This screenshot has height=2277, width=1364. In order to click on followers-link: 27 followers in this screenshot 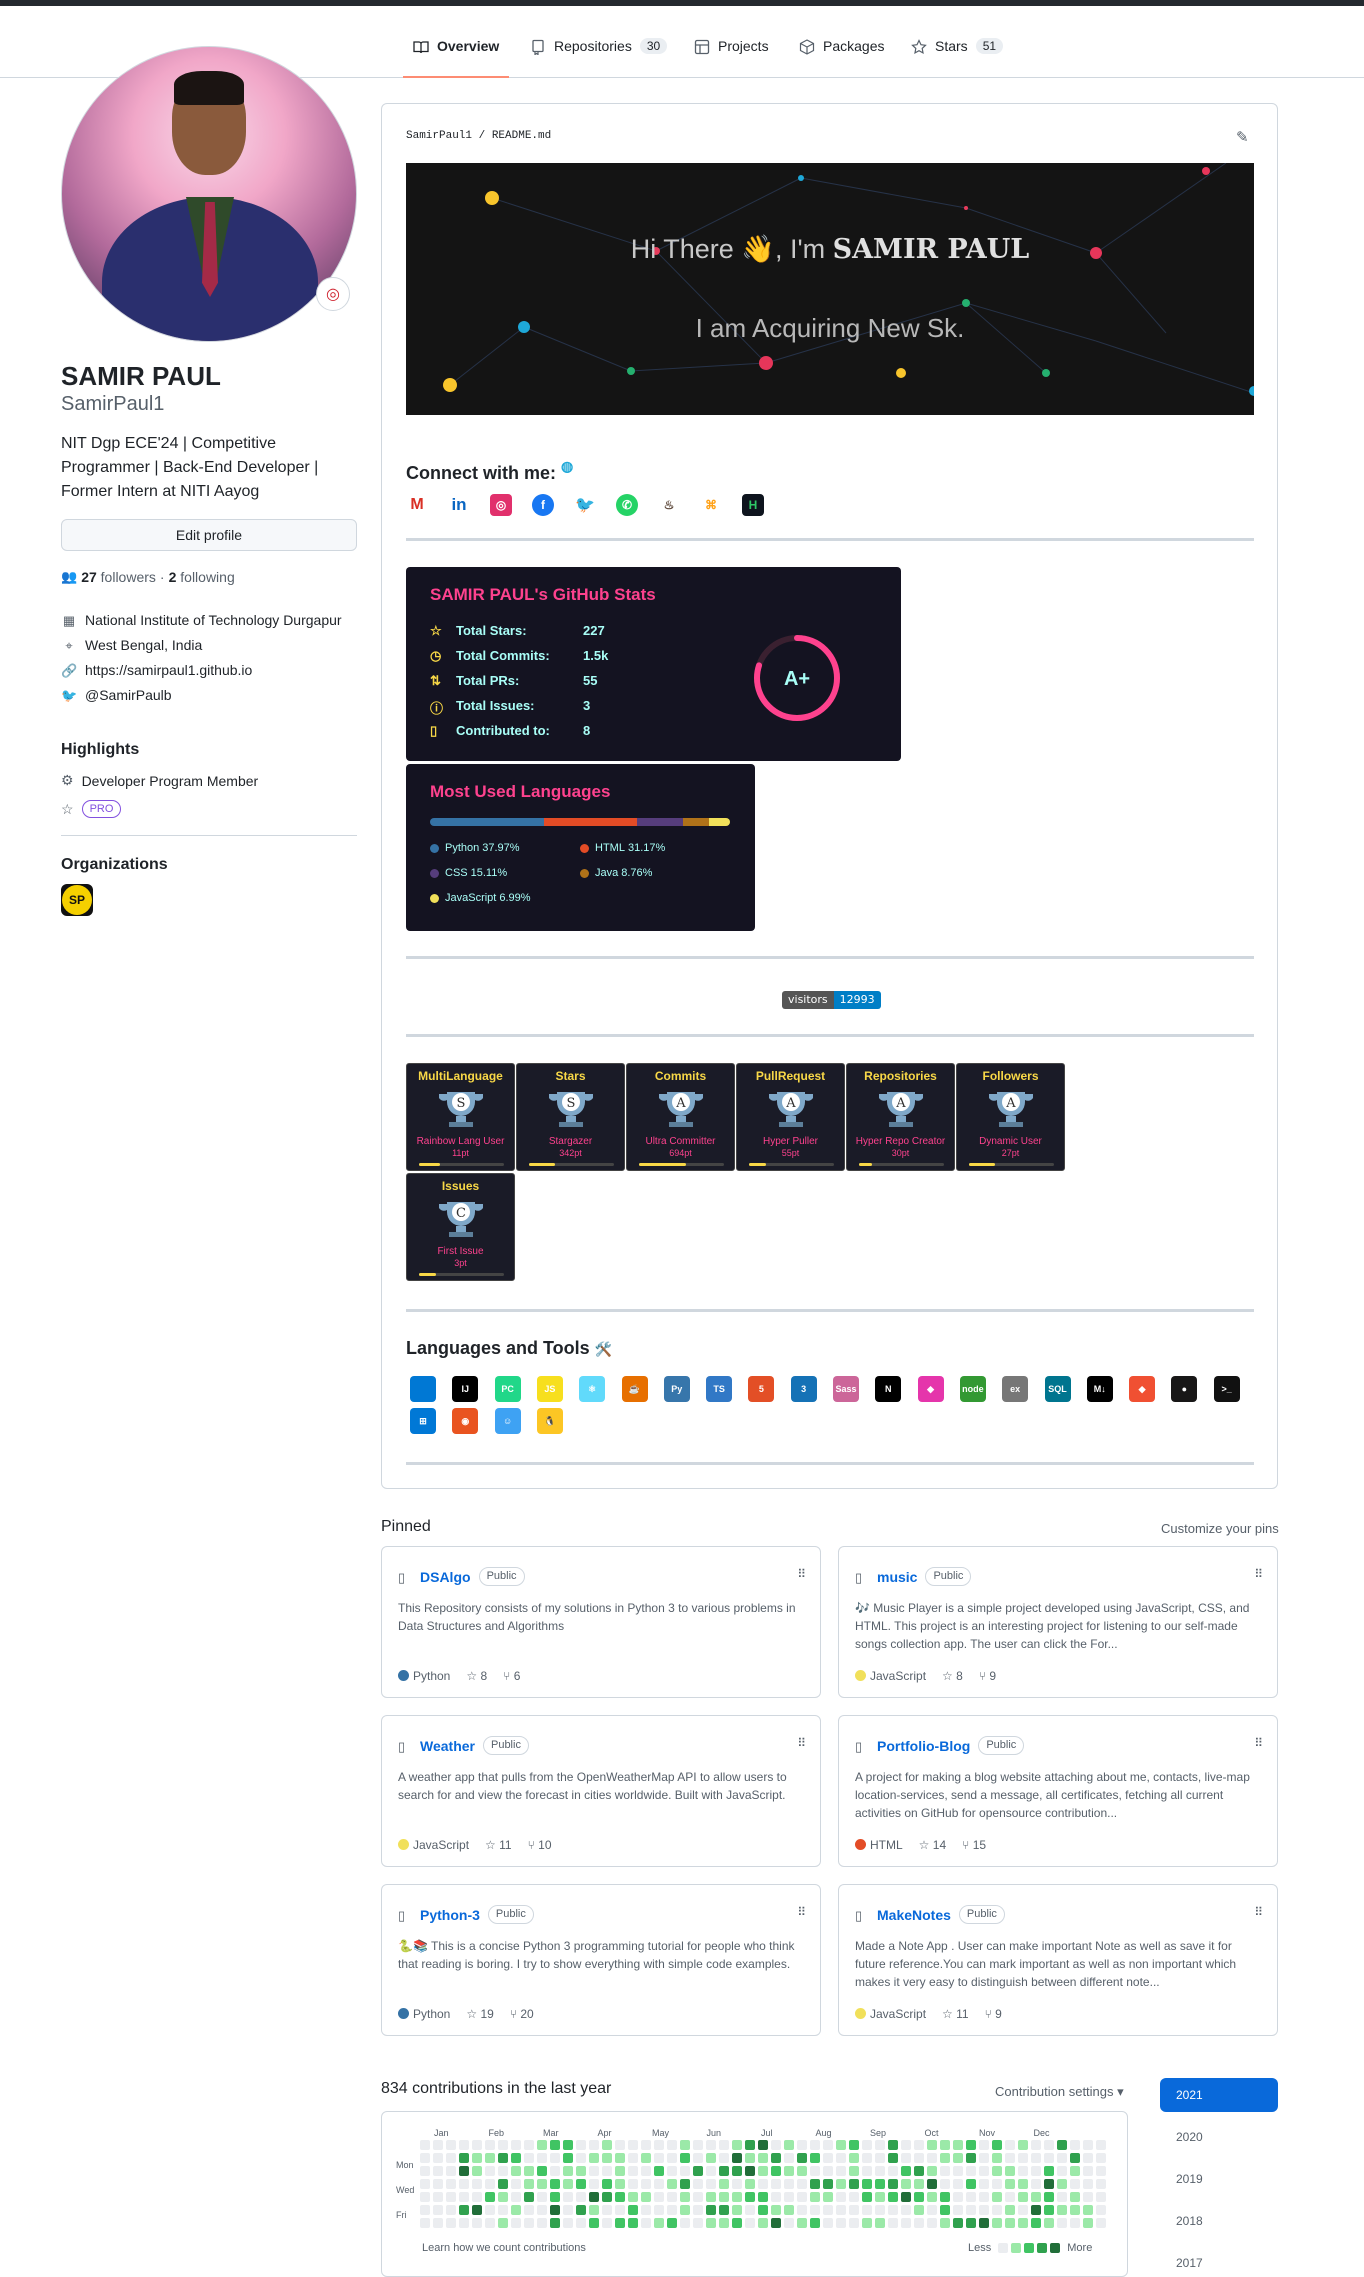, I will do `click(118, 577)`.